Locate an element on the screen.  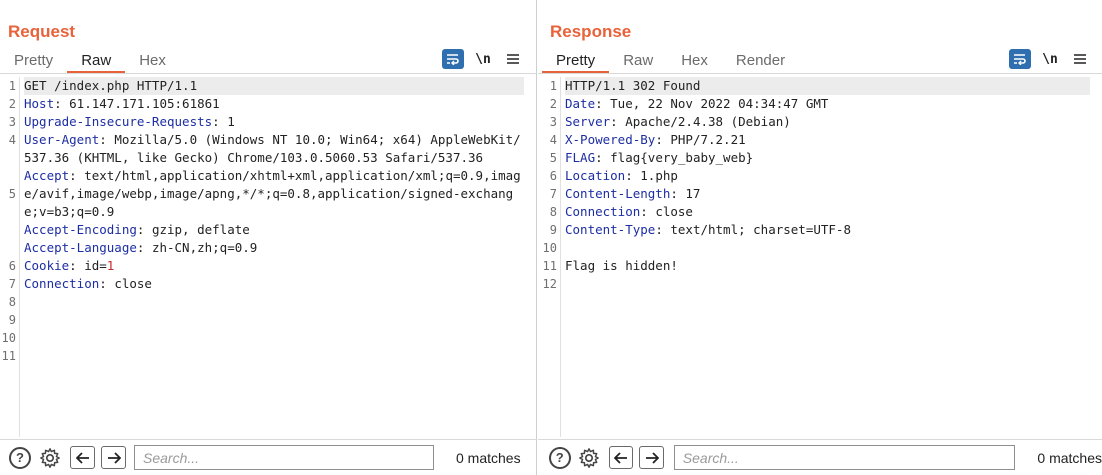
response-tab-hex: Hex is located at coordinates (694, 61).